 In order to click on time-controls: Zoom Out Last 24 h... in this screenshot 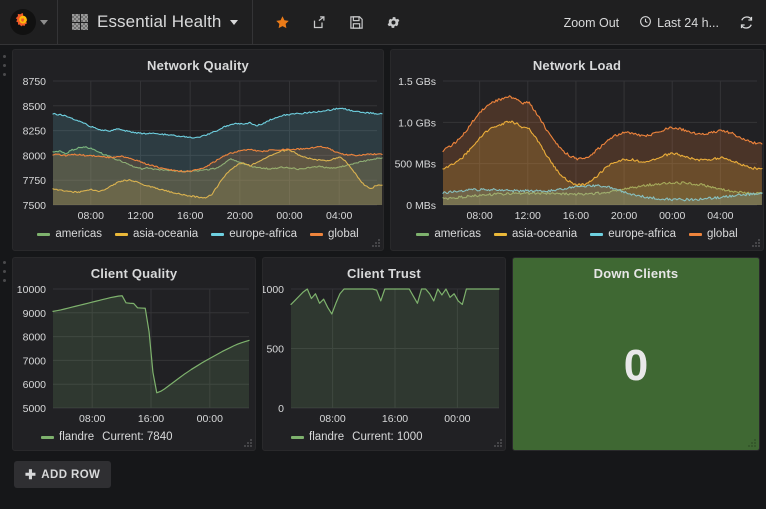, I will do `click(659, 22)`.